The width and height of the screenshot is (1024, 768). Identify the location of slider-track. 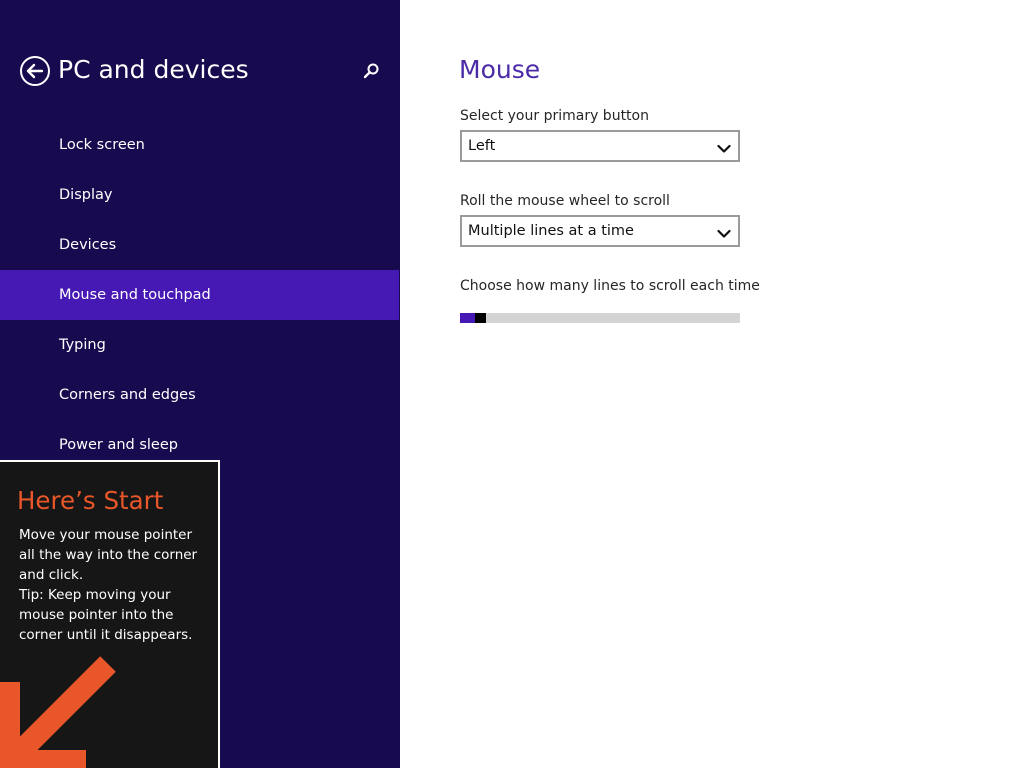
(600, 318).